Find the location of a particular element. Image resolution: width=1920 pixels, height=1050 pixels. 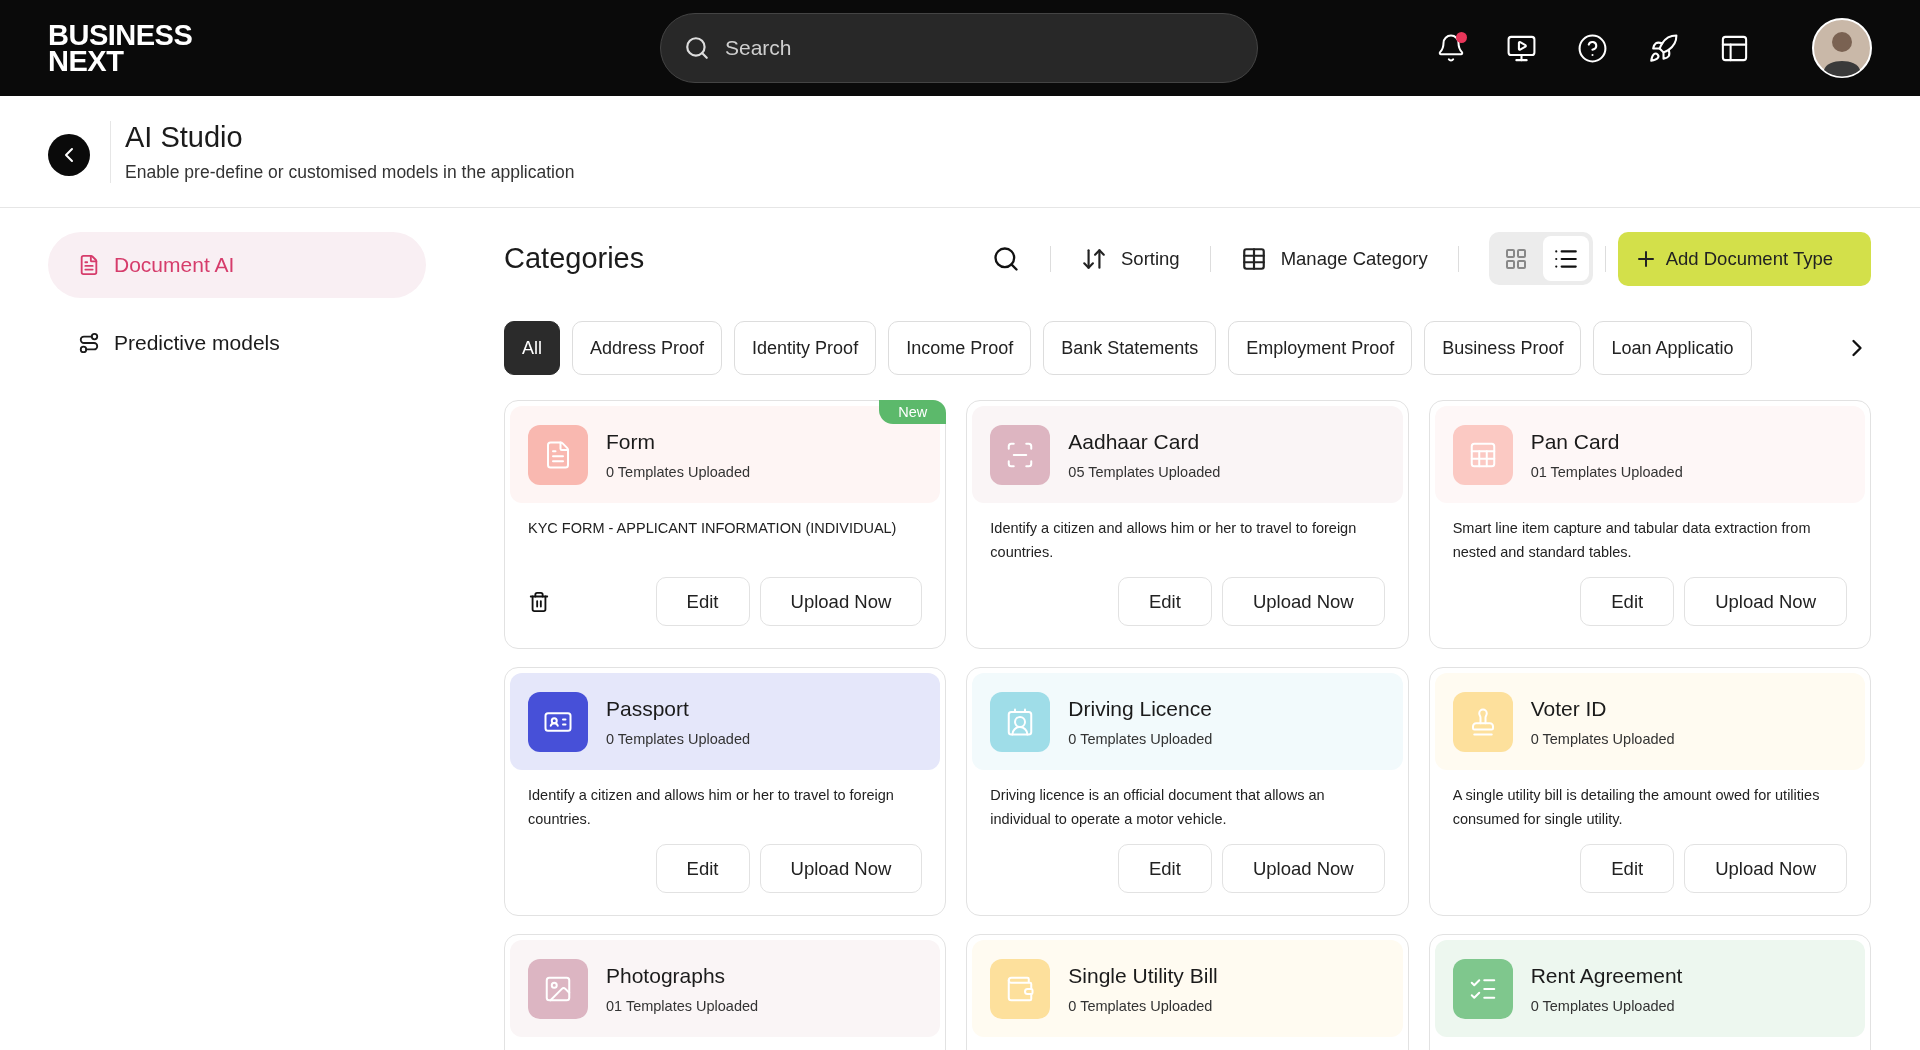

page-title: AI Studio is located at coordinates (184, 137).